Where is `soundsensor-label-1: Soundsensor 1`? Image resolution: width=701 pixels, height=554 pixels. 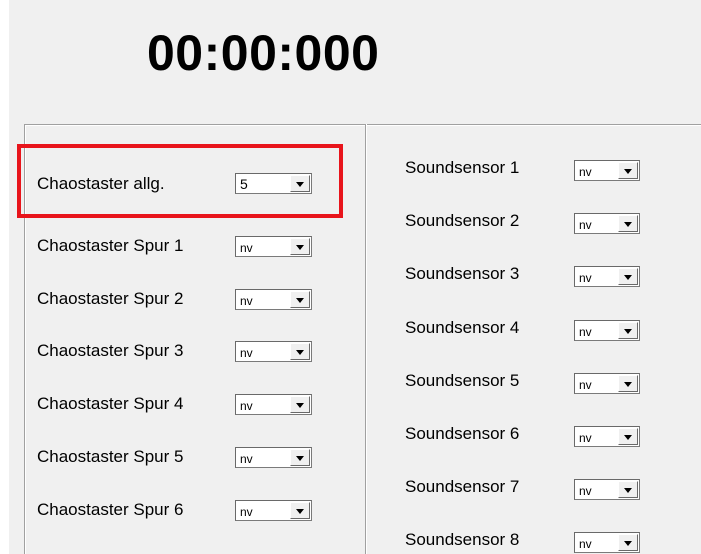 soundsensor-label-1: Soundsensor 1 is located at coordinates (462, 167).